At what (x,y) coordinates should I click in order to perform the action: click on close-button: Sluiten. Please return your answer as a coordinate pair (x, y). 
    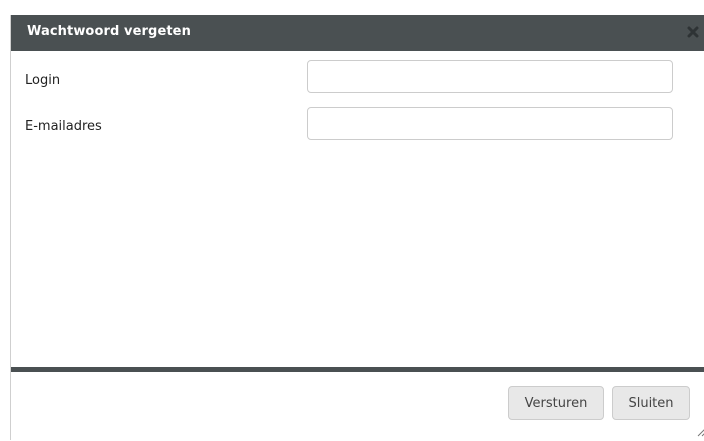
    Looking at the image, I should click on (651, 403).